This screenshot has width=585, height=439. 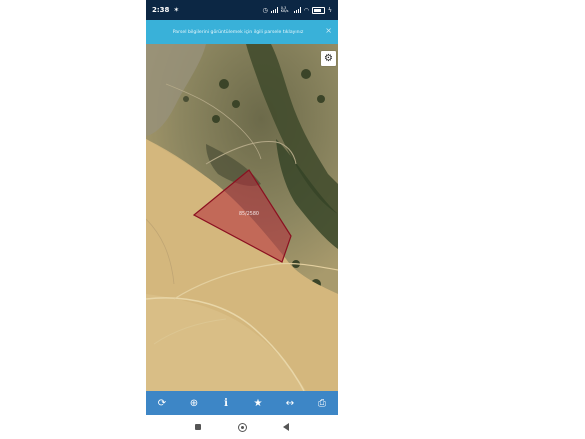 I want to click on favorite-button: ★, so click(x=258, y=403).